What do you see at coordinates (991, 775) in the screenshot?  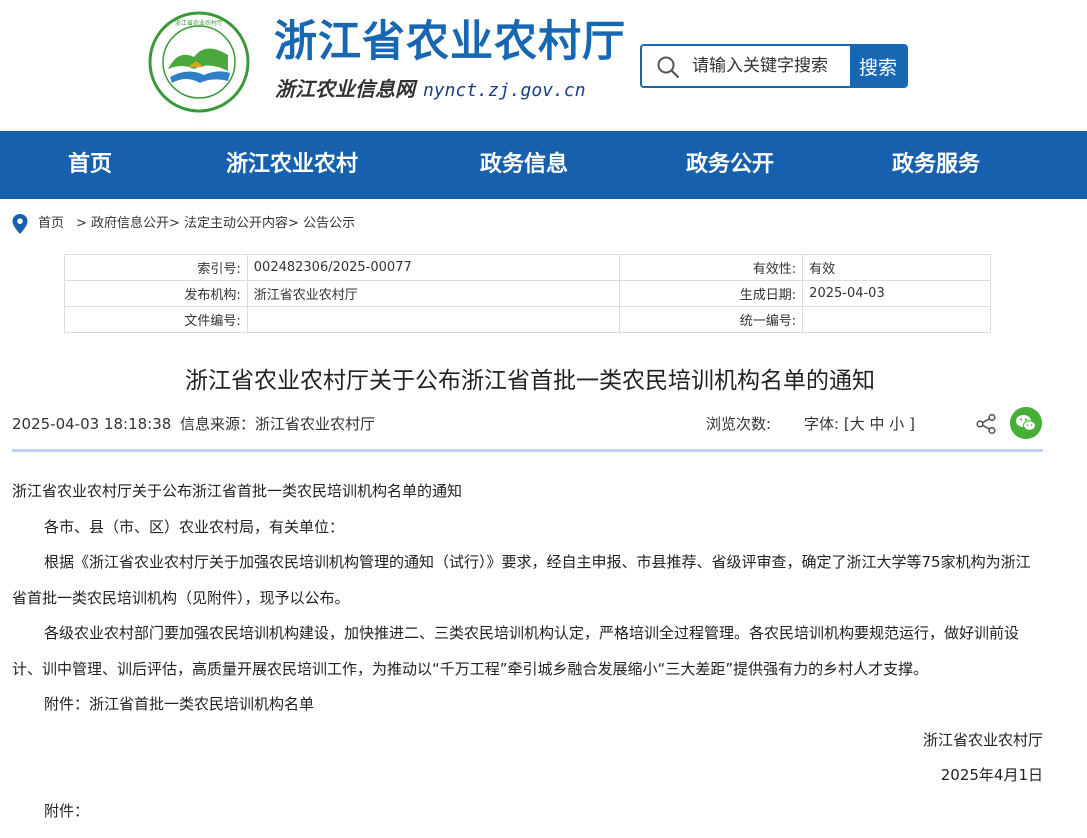 I see `article-sign-date: 2025年4月1日` at bounding box center [991, 775].